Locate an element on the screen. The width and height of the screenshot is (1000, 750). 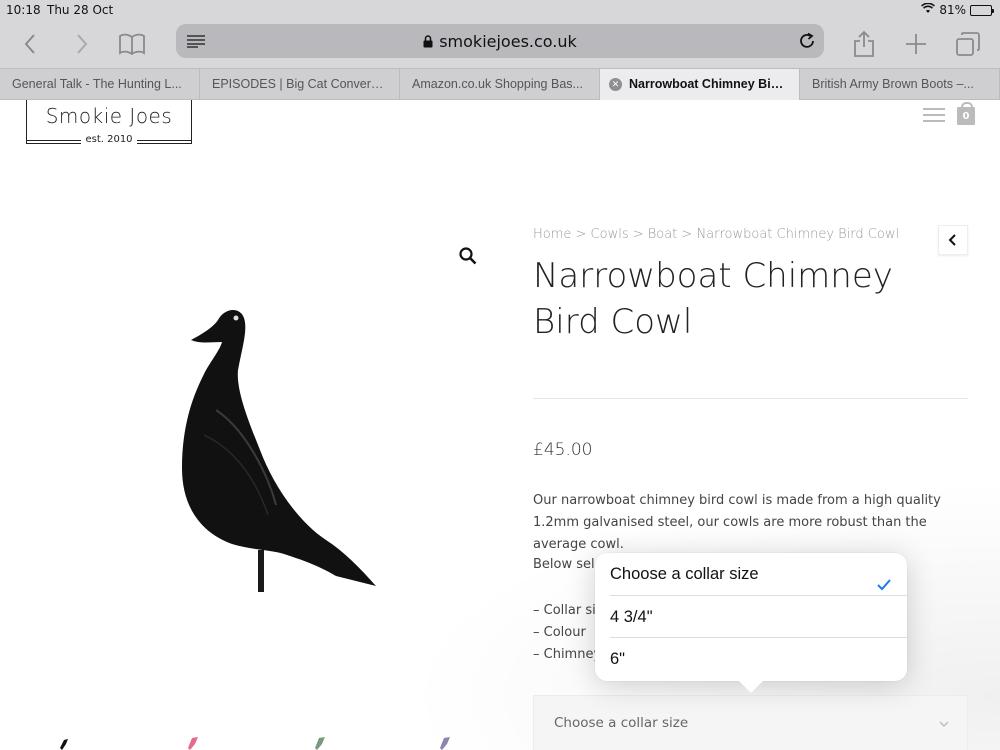
wifi-icon is located at coordinates (928, 9).